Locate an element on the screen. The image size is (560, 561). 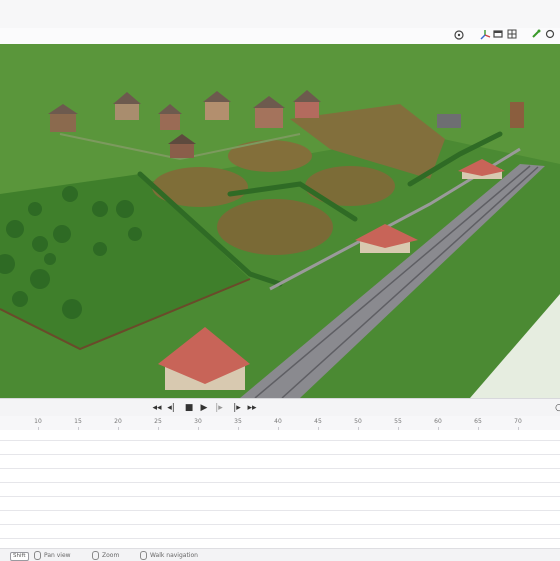
grid-icon is located at coordinates (512, 36).